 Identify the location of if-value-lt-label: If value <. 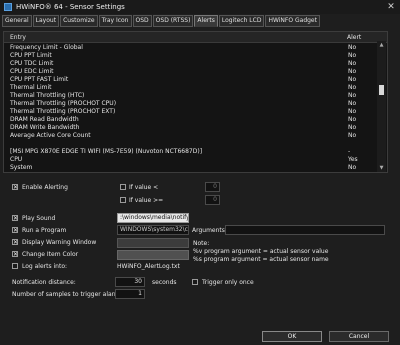
(144, 187).